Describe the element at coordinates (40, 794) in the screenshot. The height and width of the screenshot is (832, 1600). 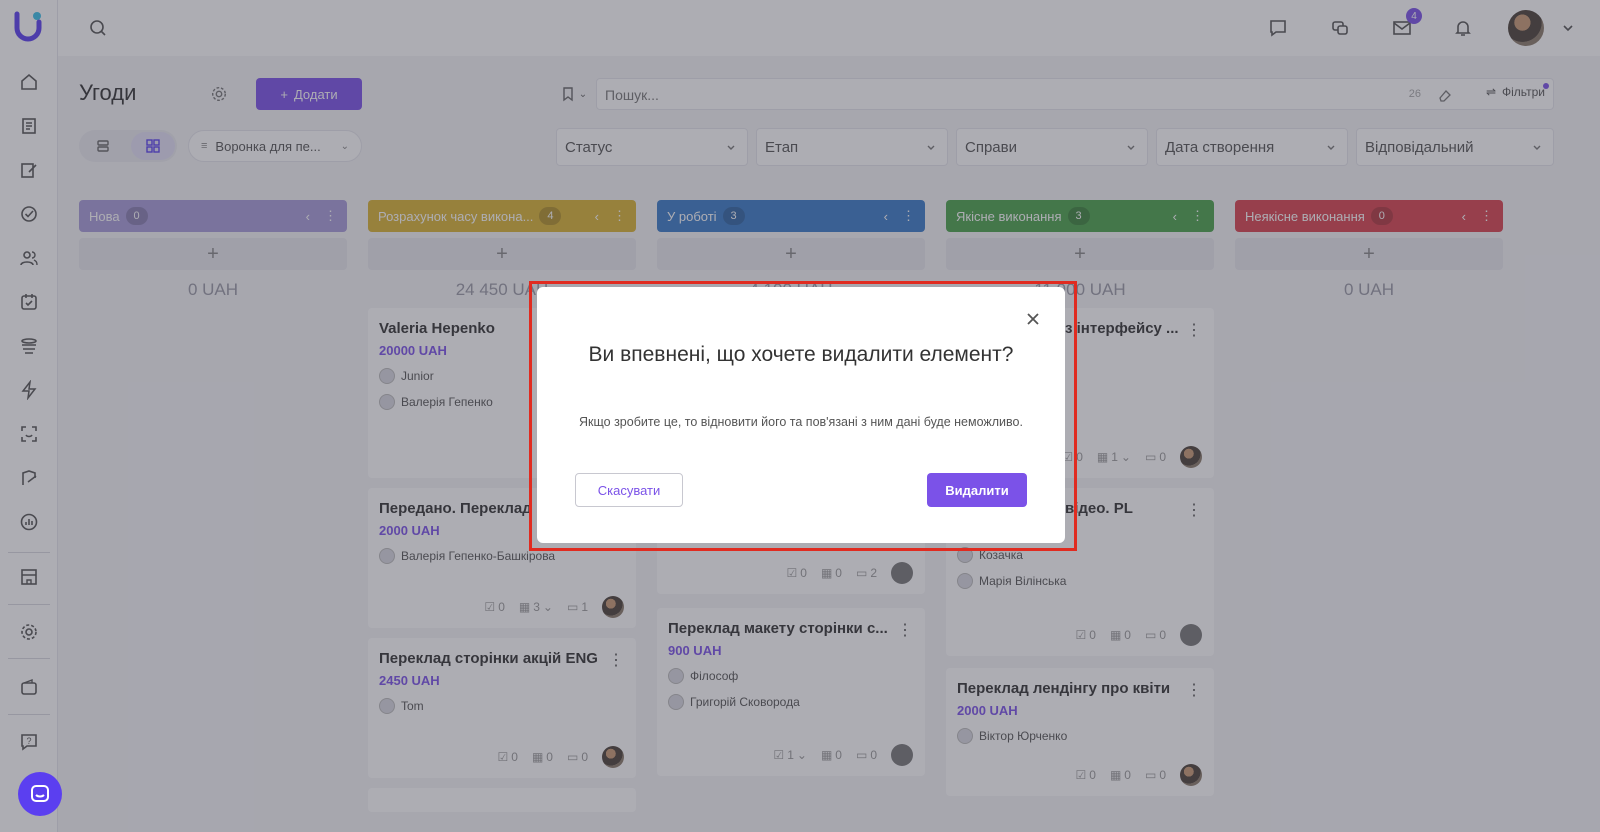
I see `support-chat-button` at that location.